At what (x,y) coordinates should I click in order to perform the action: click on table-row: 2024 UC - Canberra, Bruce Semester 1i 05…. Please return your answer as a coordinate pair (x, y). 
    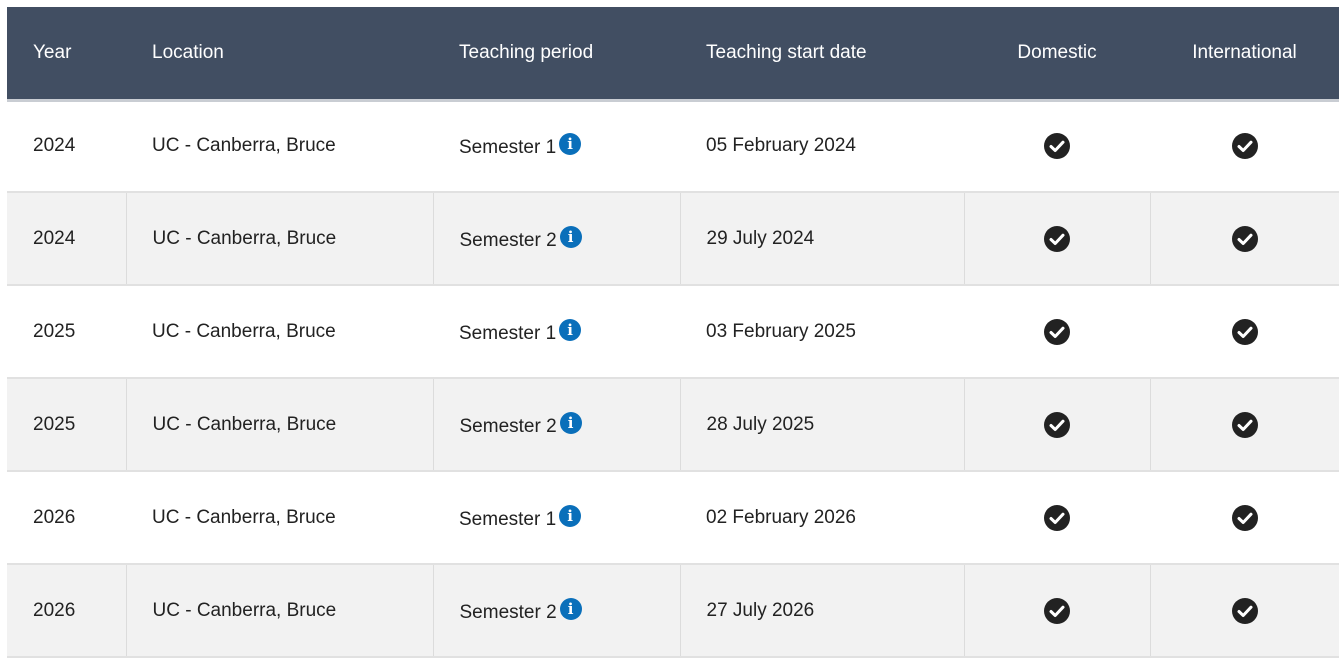
    Looking at the image, I should click on (673, 146).